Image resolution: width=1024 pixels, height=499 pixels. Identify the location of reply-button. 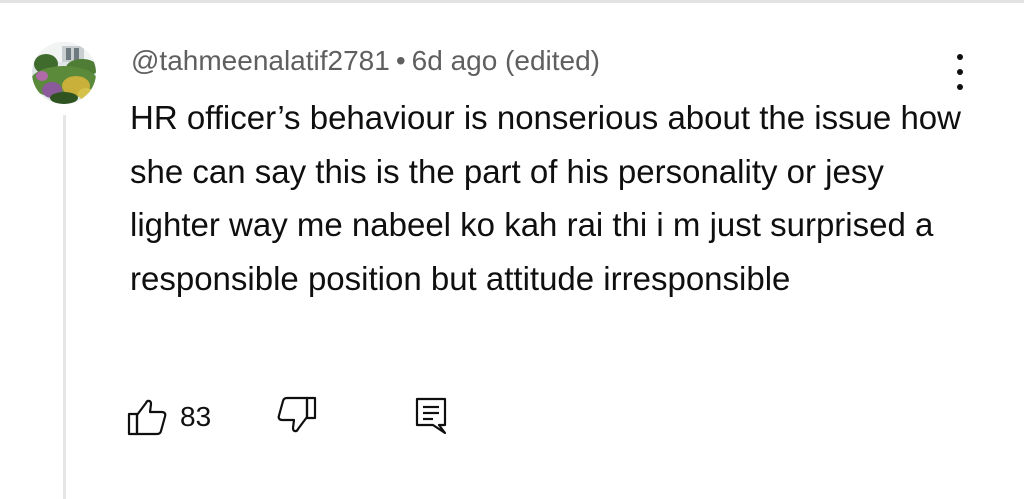
(431, 418).